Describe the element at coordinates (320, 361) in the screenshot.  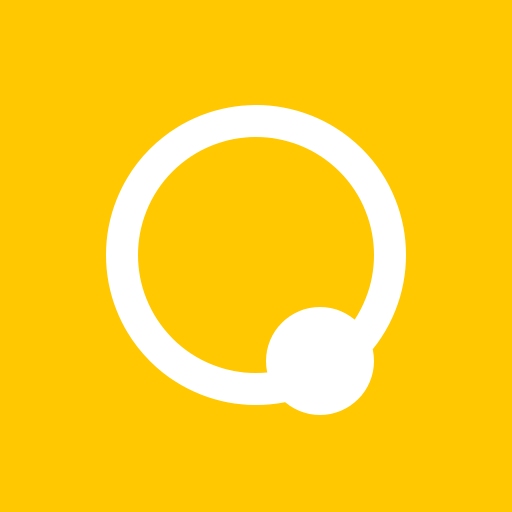
I see `ring-dot` at that location.